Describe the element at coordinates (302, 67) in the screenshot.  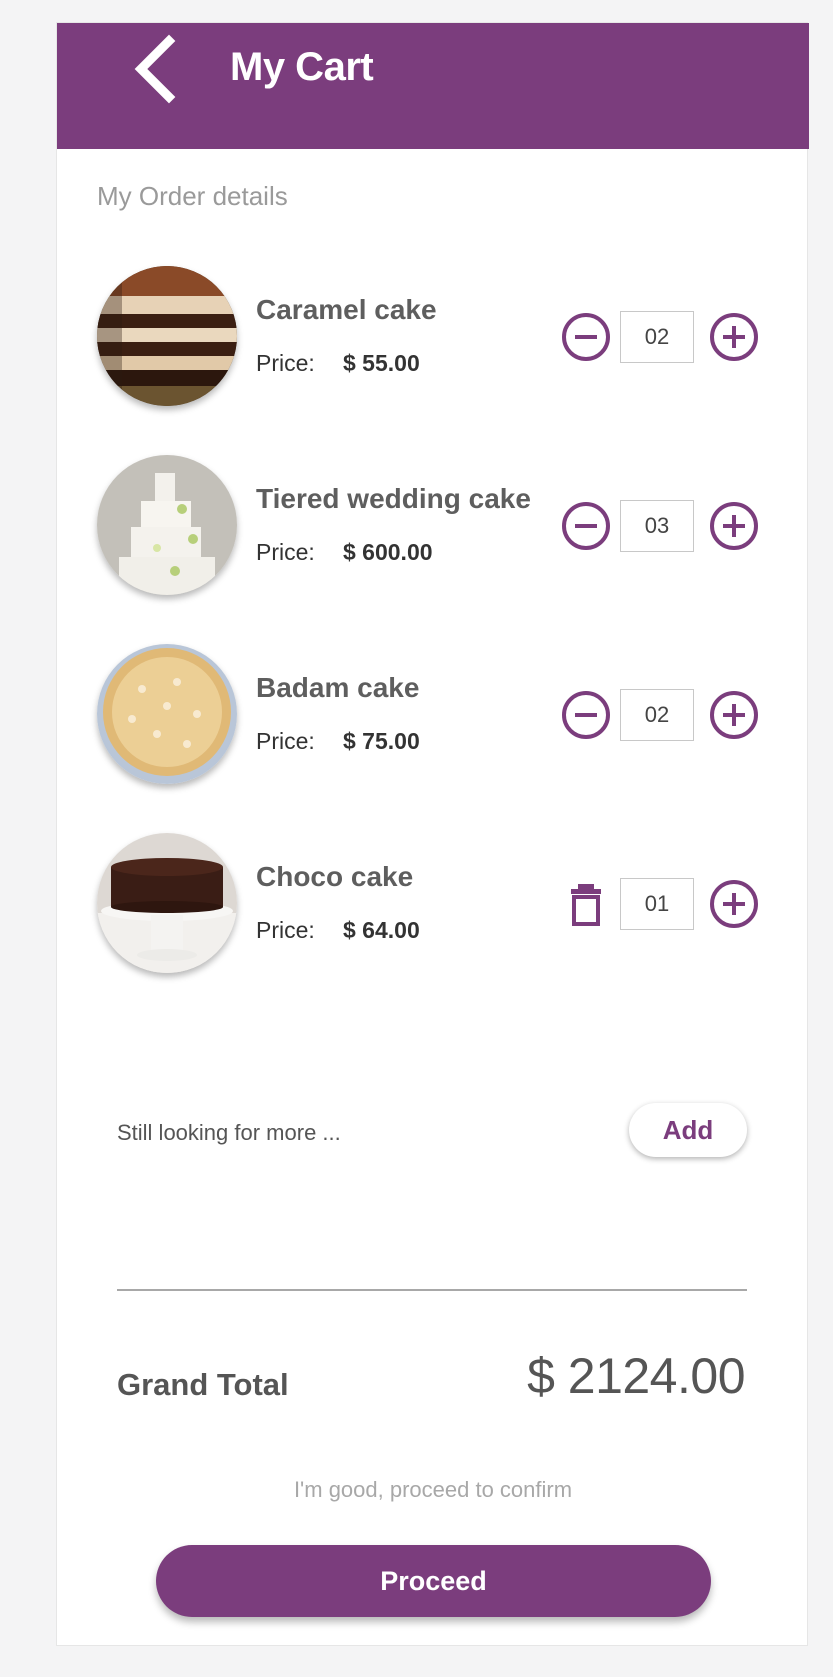
I see `page-title: My Cart` at that location.